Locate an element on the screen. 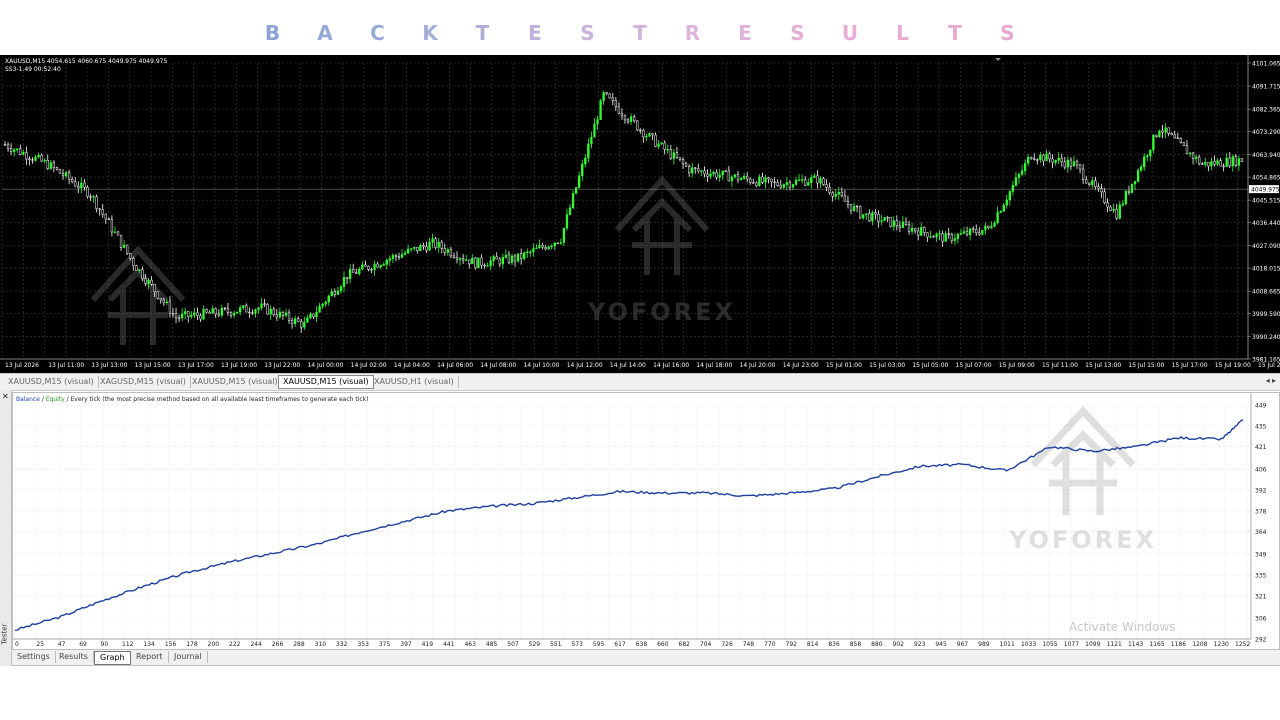  graph-x-label: 792 is located at coordinates (792, 644).